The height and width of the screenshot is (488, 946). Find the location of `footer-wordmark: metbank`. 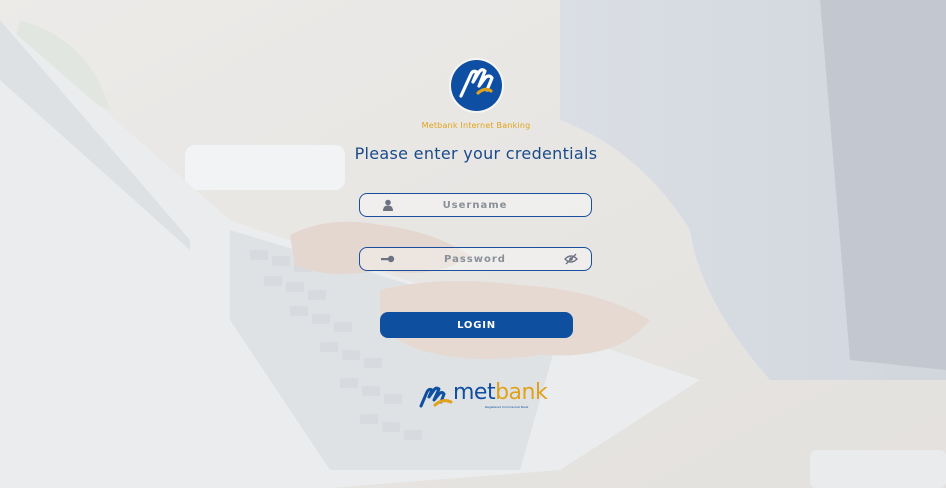

footer-wordmark: metbank is located at coordinates (500, 392).